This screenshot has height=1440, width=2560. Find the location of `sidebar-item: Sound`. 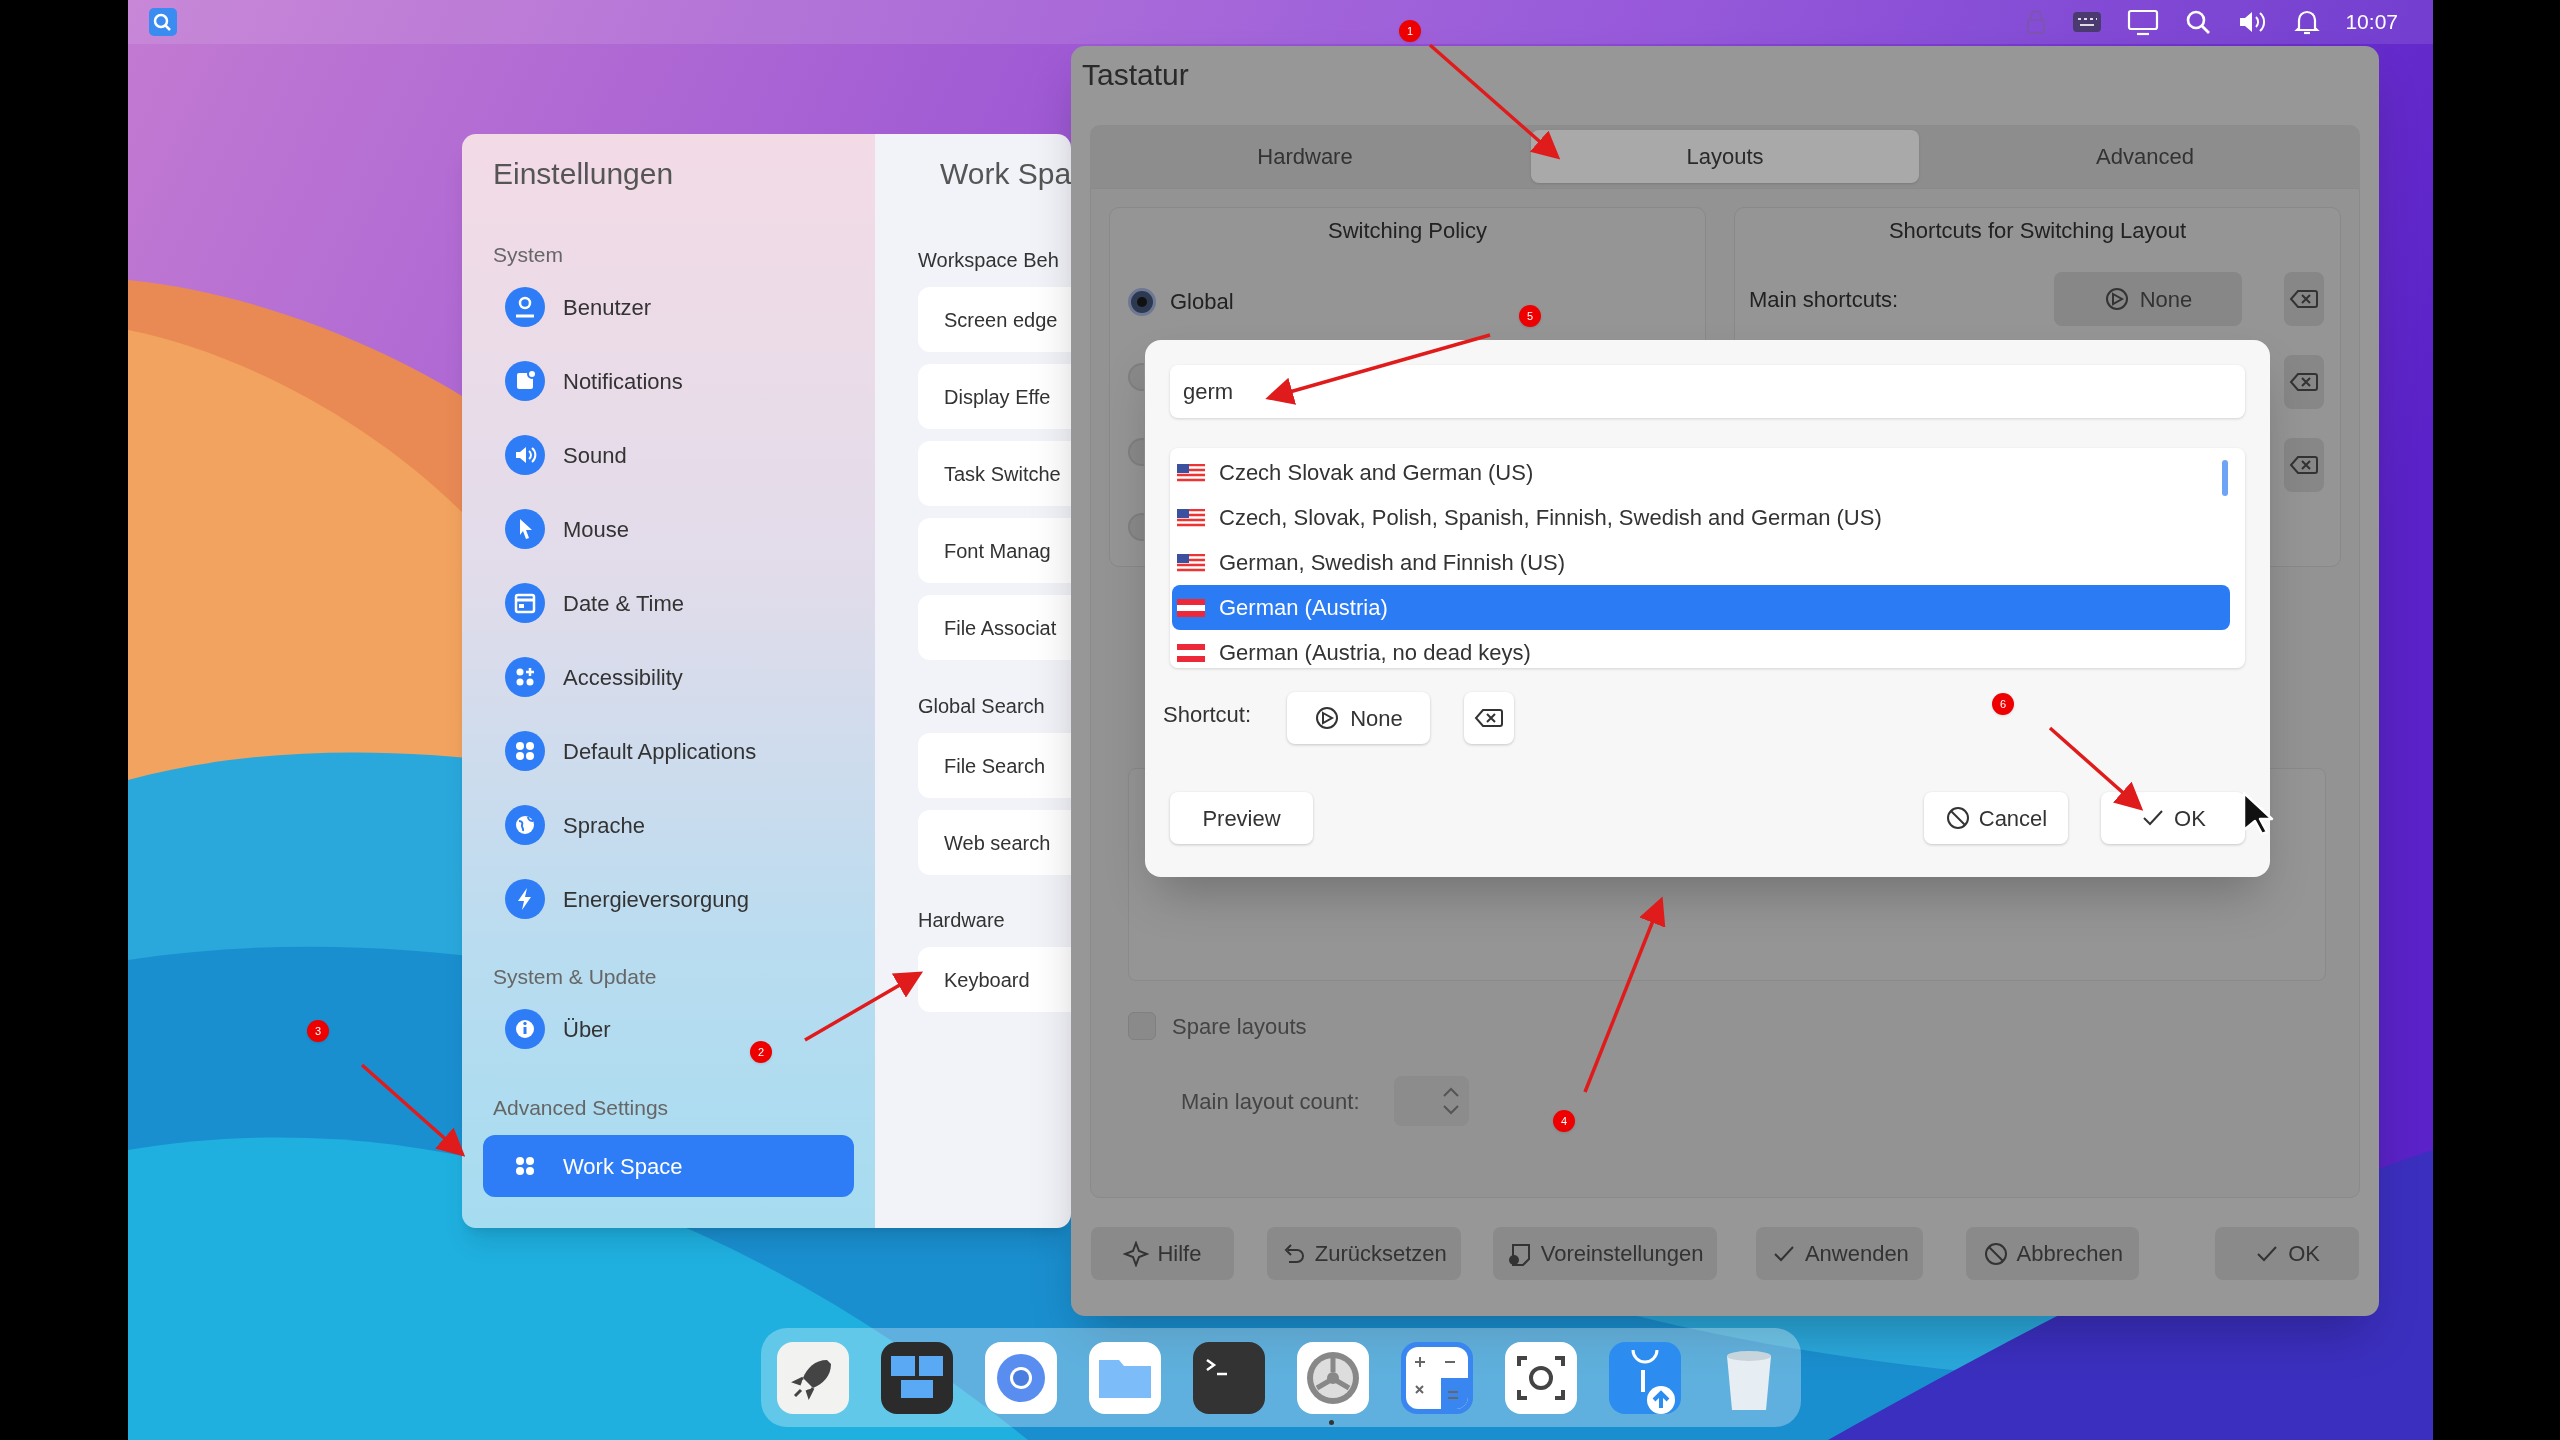

sidebar-item: Sound is located at coordinates (550, 455).